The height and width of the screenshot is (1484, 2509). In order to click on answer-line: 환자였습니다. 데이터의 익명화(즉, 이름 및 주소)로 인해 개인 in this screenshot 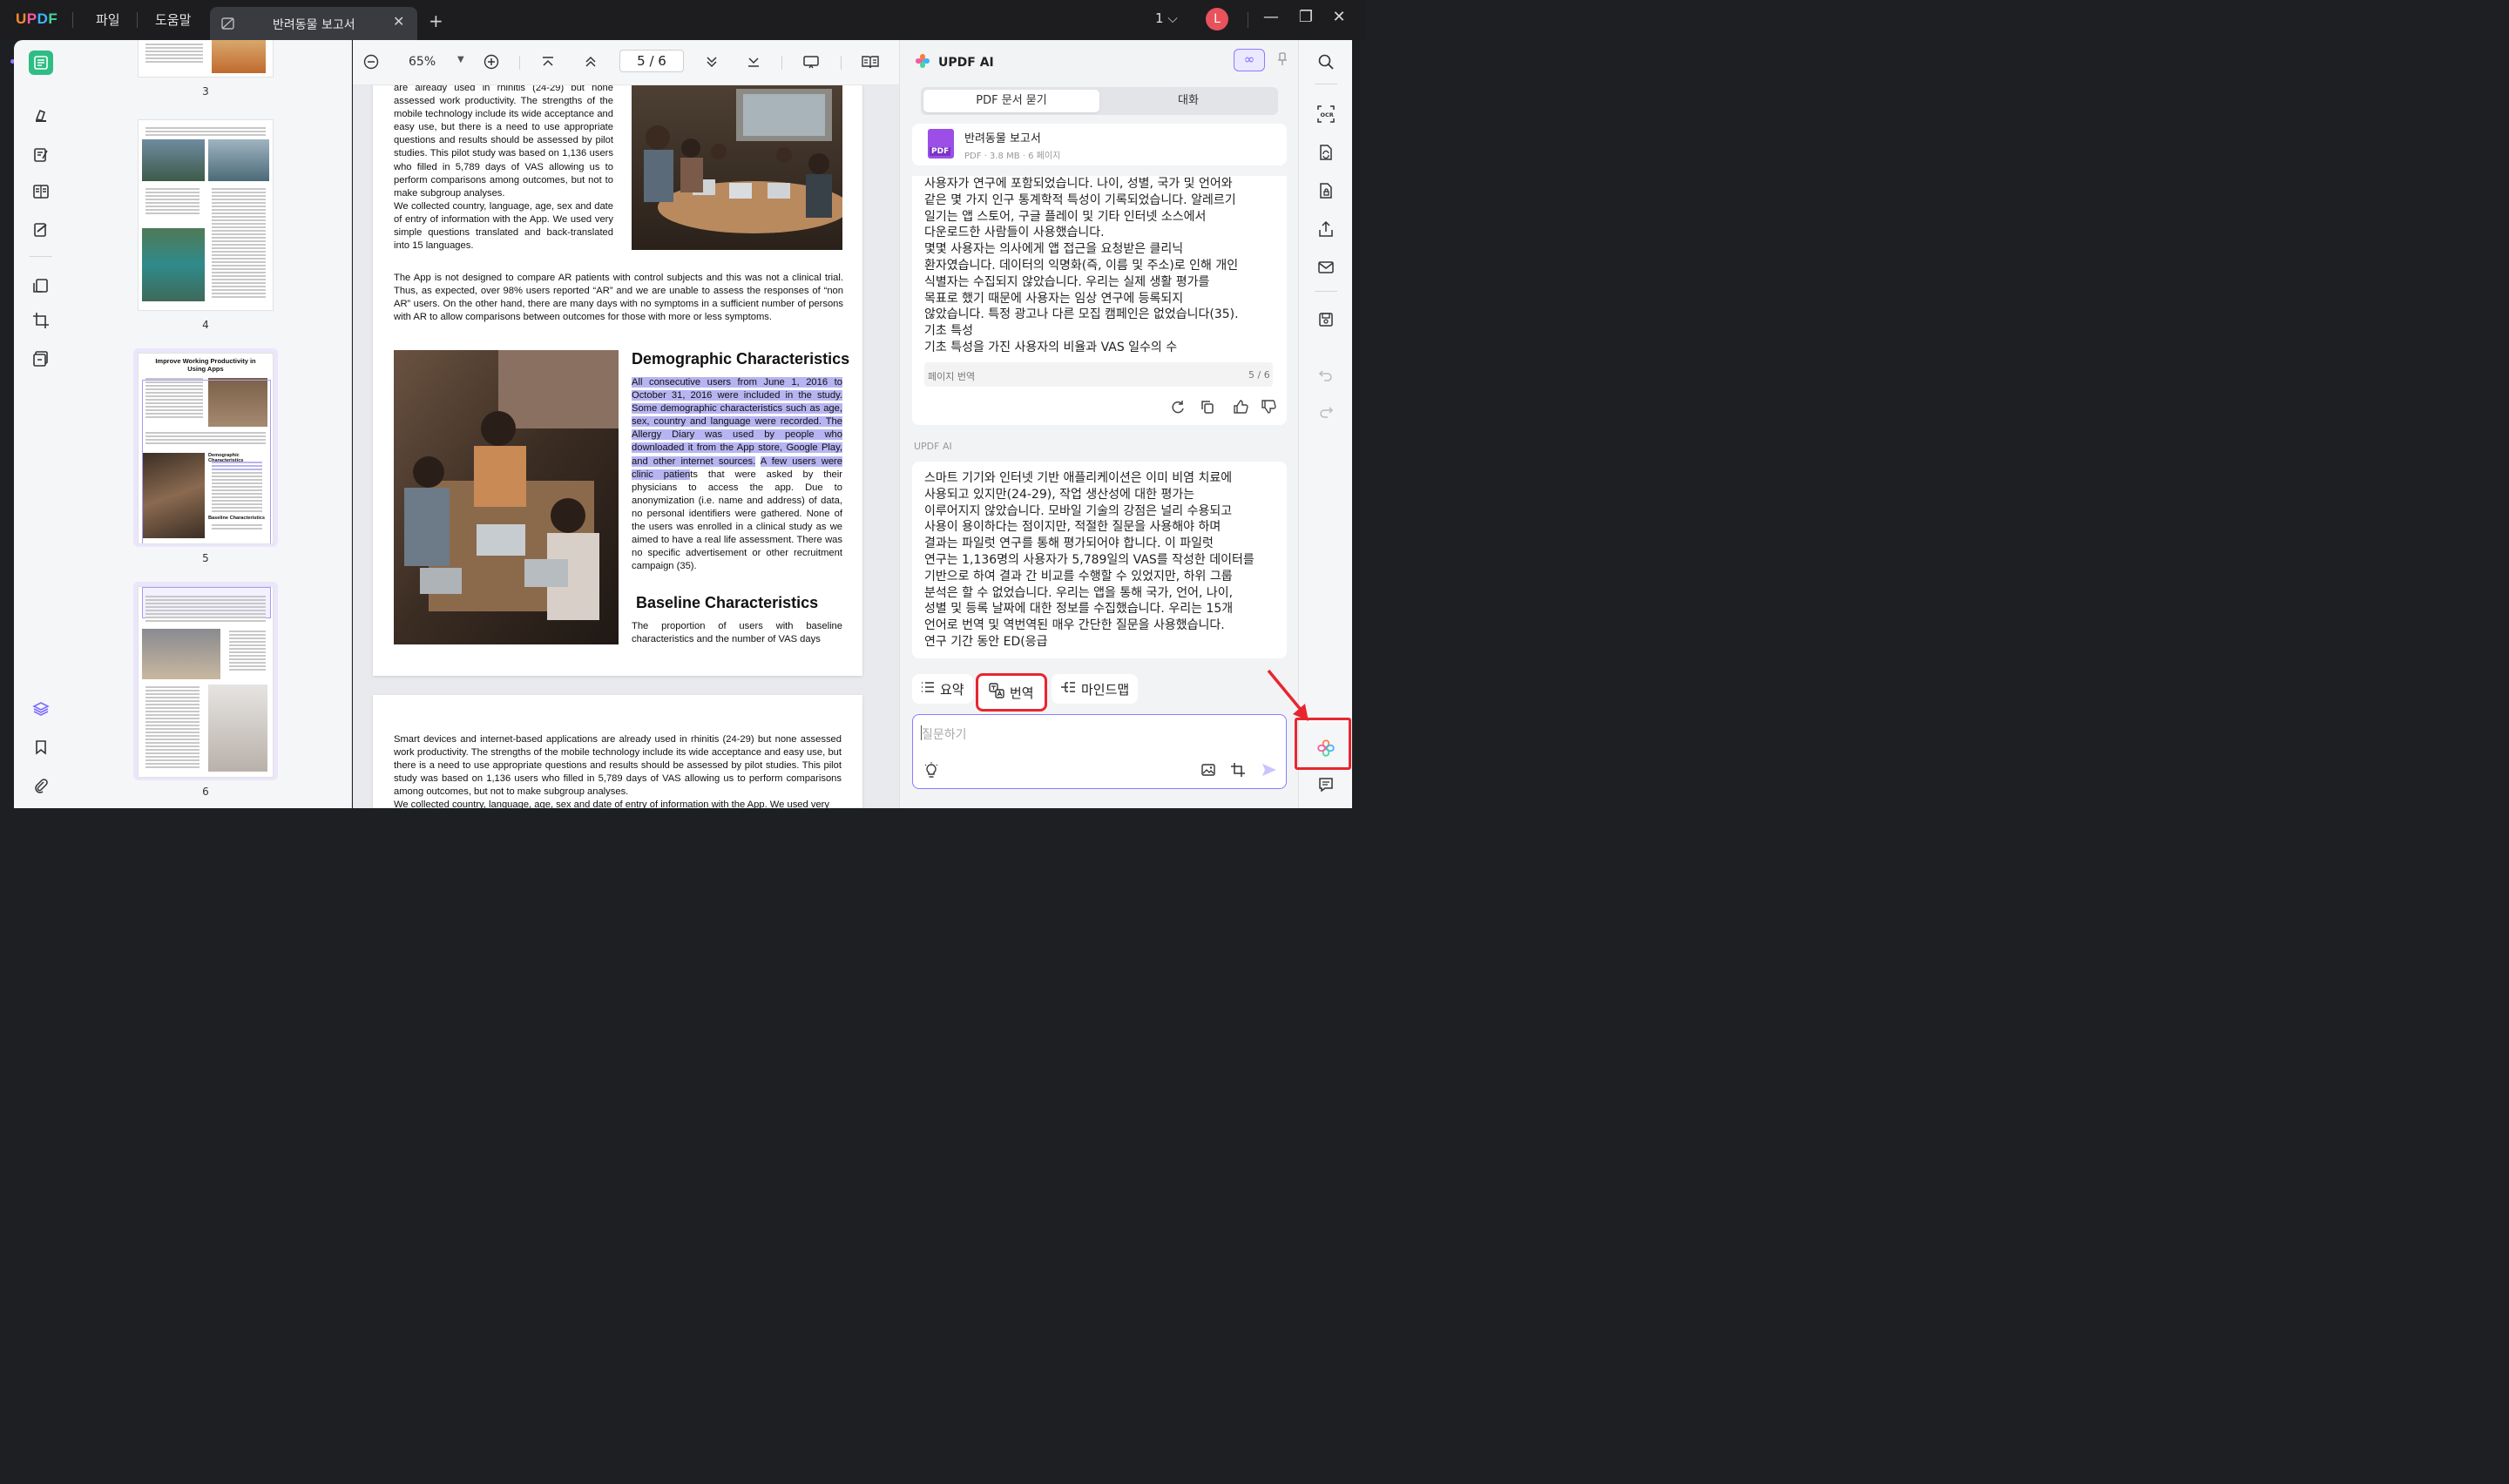, I will do `click(1081, 265)`.